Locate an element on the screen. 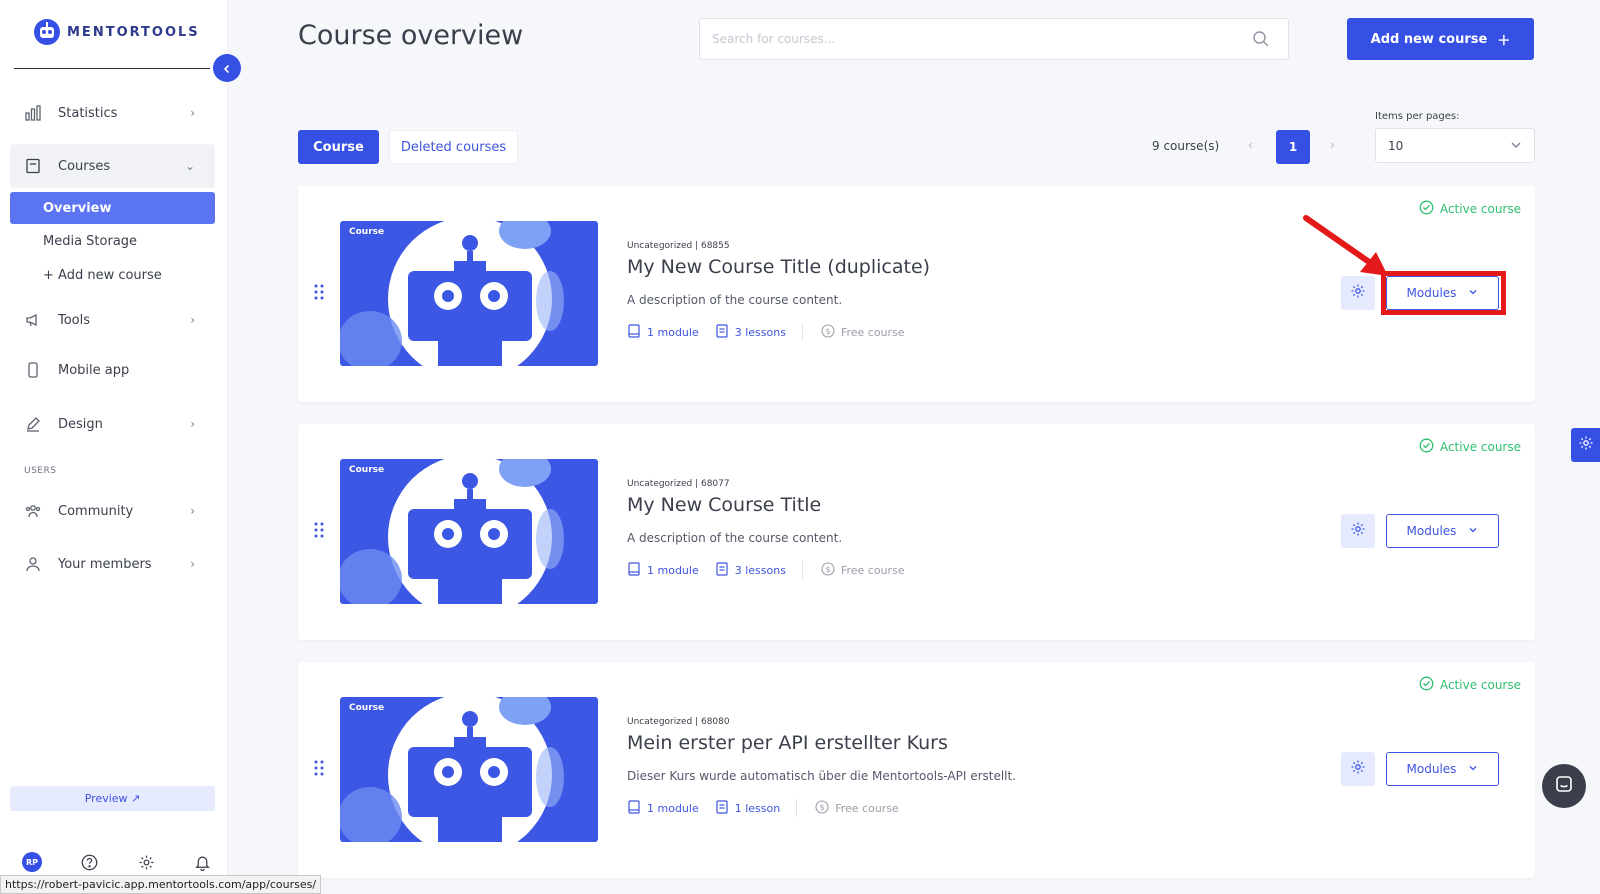 The width and height of the screenshot is (1600, 894). items-per-page-select: 10 is located at coordinates (1455, 145).